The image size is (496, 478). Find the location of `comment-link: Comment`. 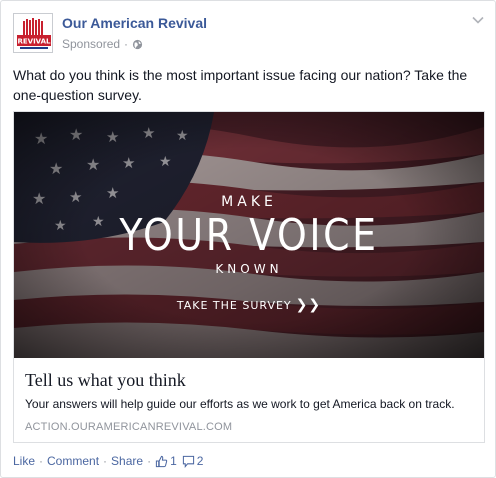

comment-link: Comment is located at coordinates (73, 461).